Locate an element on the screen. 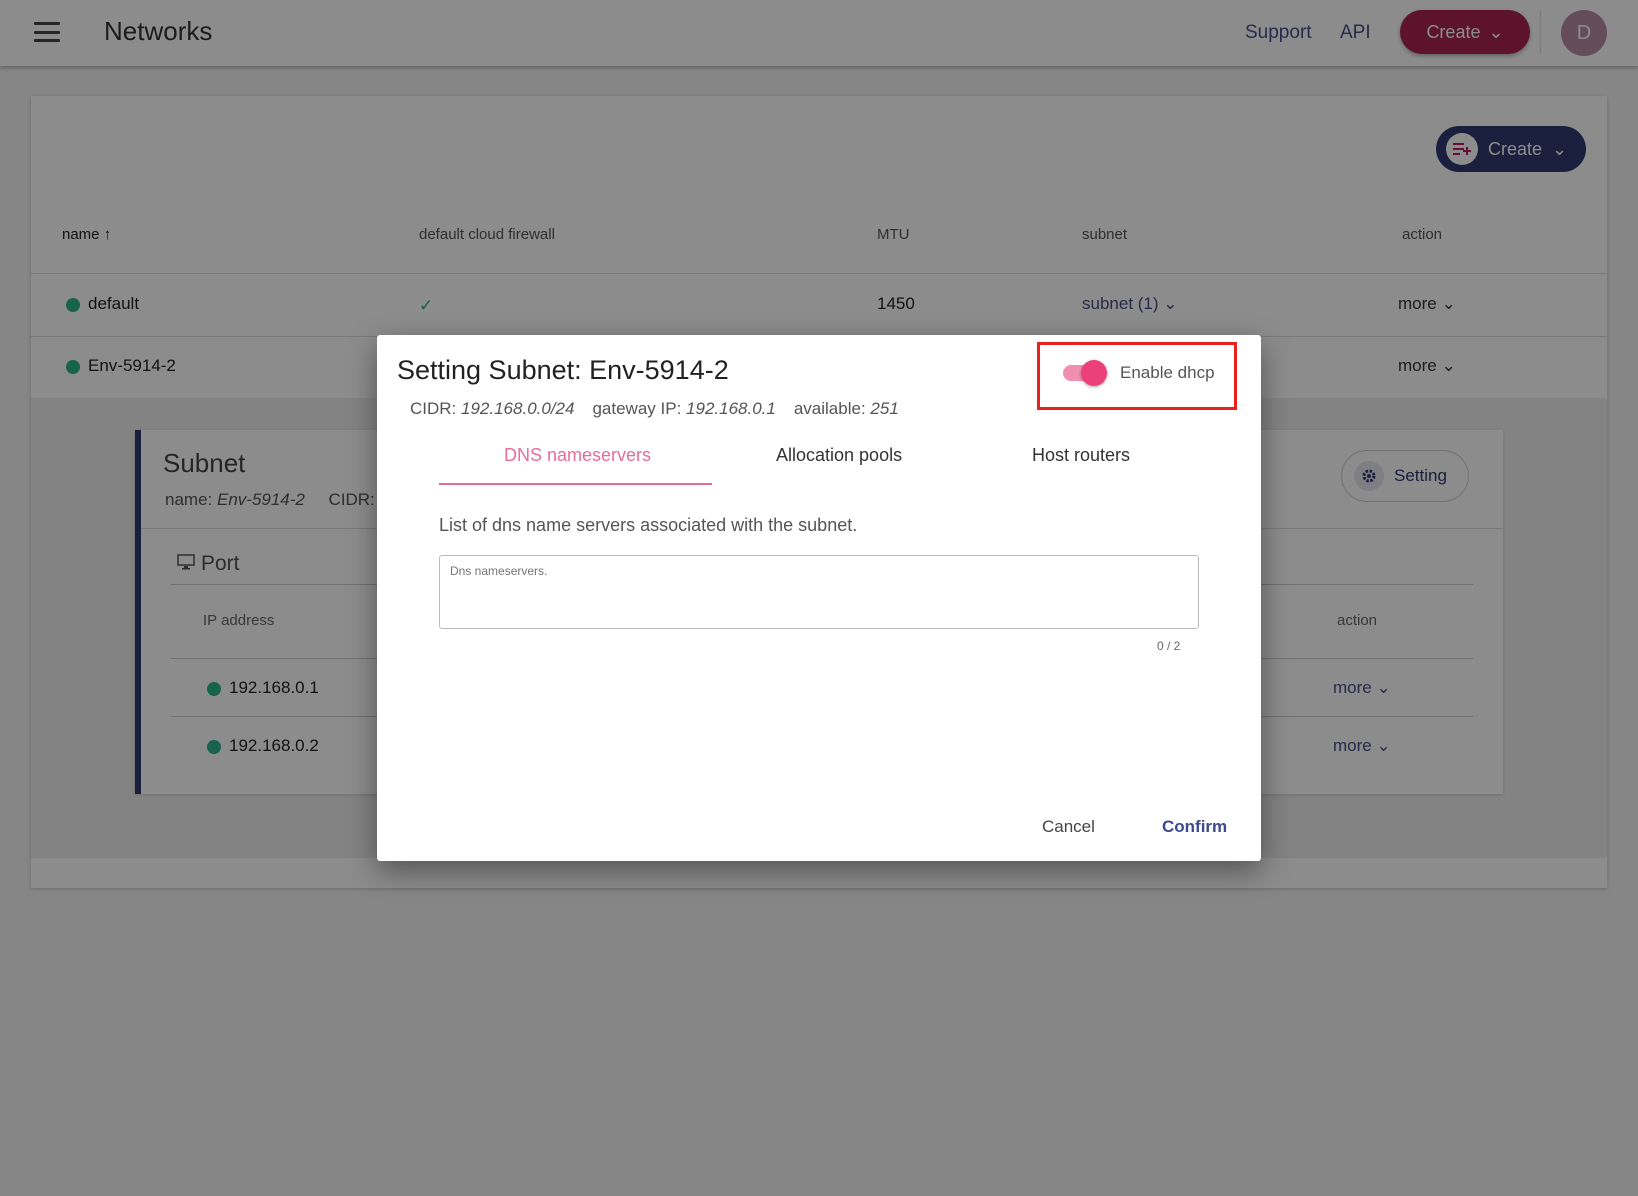  dialog-title: Setting Subnet: Env-5914-2 is located at coordinates (563, 370).